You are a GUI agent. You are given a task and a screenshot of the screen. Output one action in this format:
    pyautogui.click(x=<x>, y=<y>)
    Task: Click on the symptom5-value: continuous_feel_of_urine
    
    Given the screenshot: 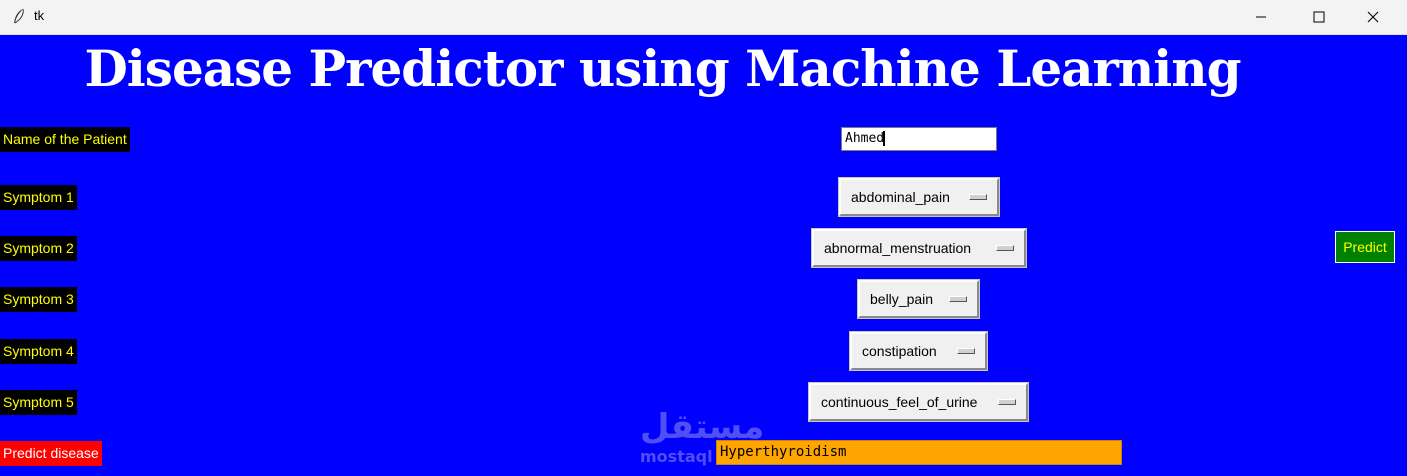 What is the action you would take?
    pyautogui.click(x=899, y=402)
    